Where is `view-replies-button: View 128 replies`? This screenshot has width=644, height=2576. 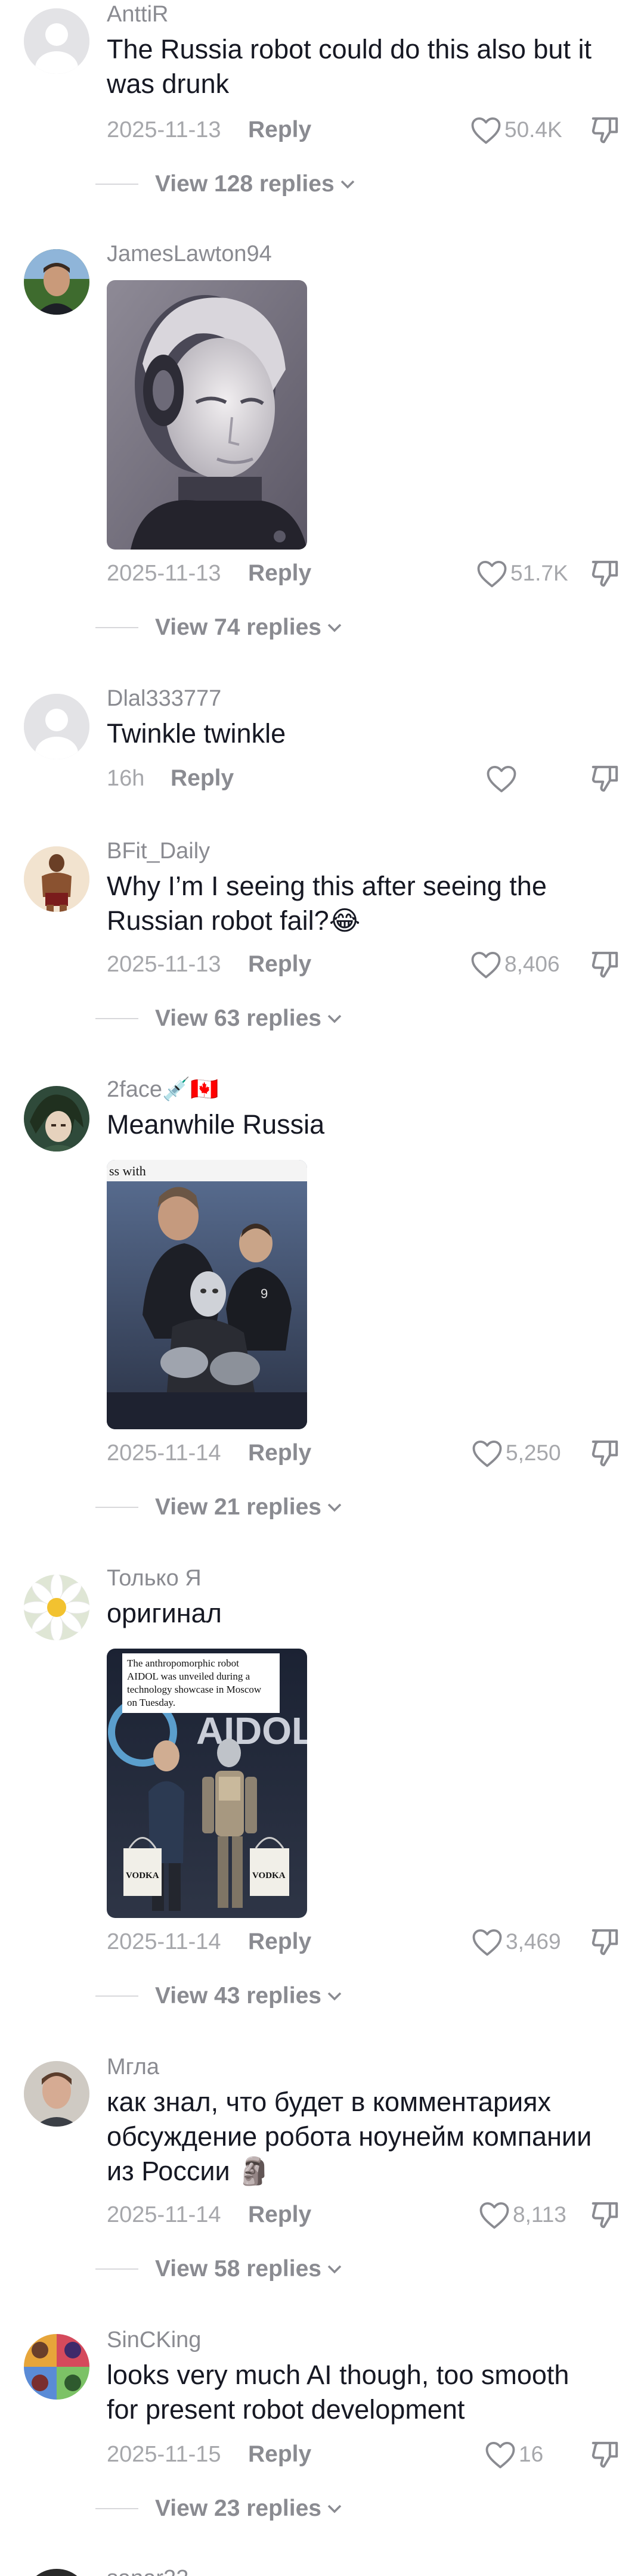 view-replies-button: View 128 replies is located at coordinates (226, 184).